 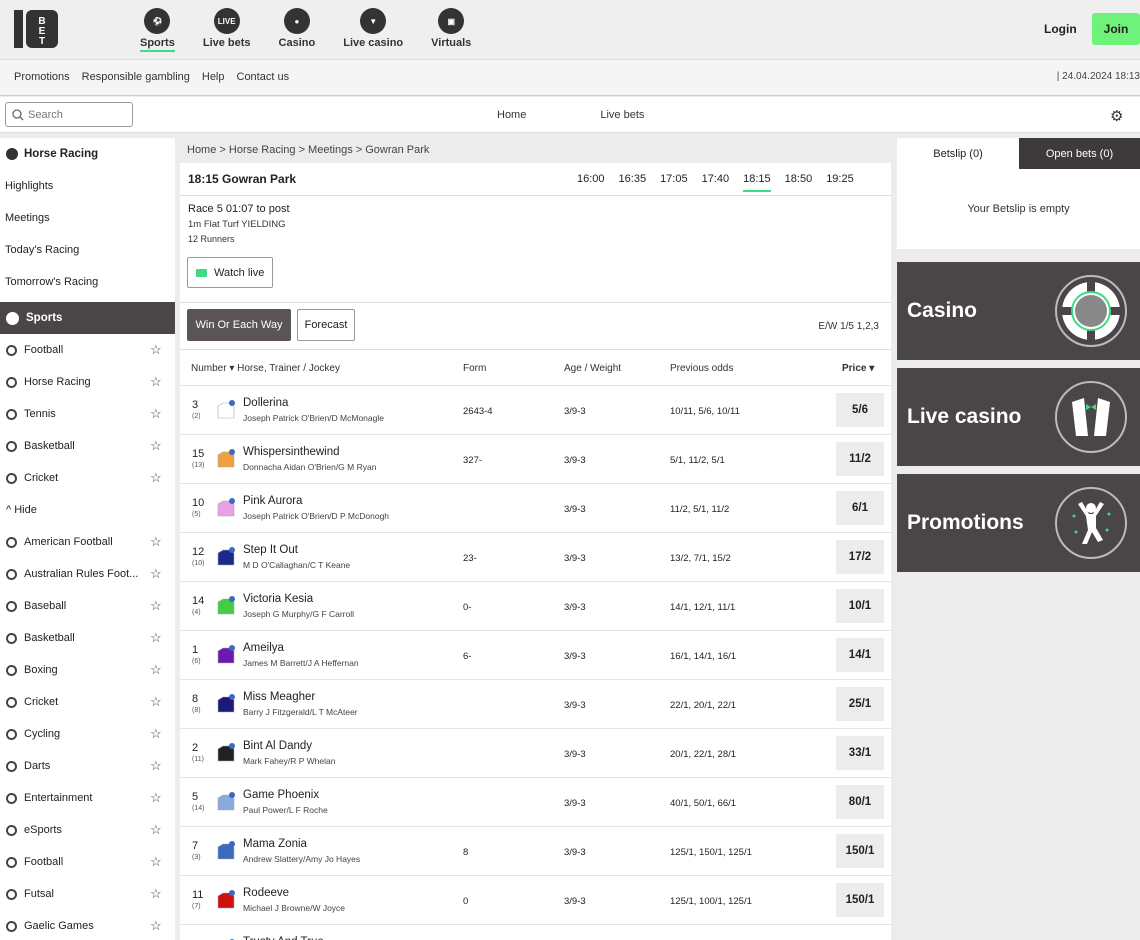 I want to click on search-box, so click(x=69, y=114).